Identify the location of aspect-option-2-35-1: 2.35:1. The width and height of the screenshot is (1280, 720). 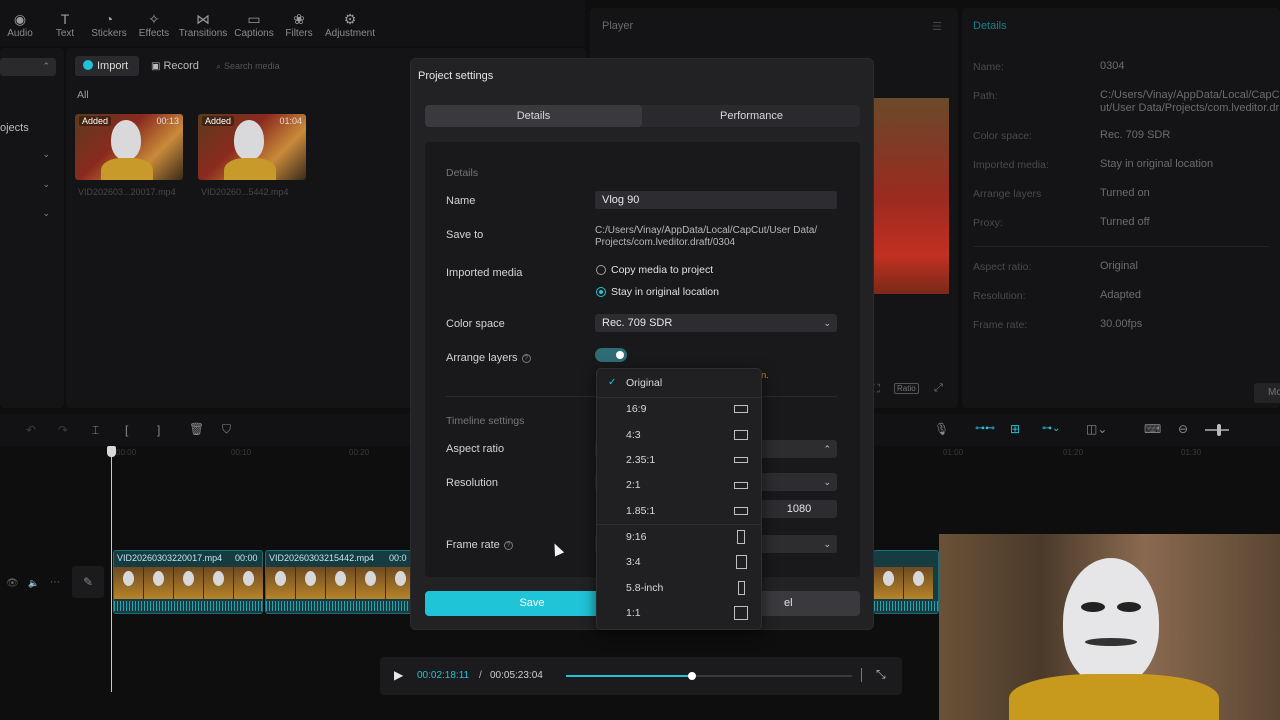
(679, 460).